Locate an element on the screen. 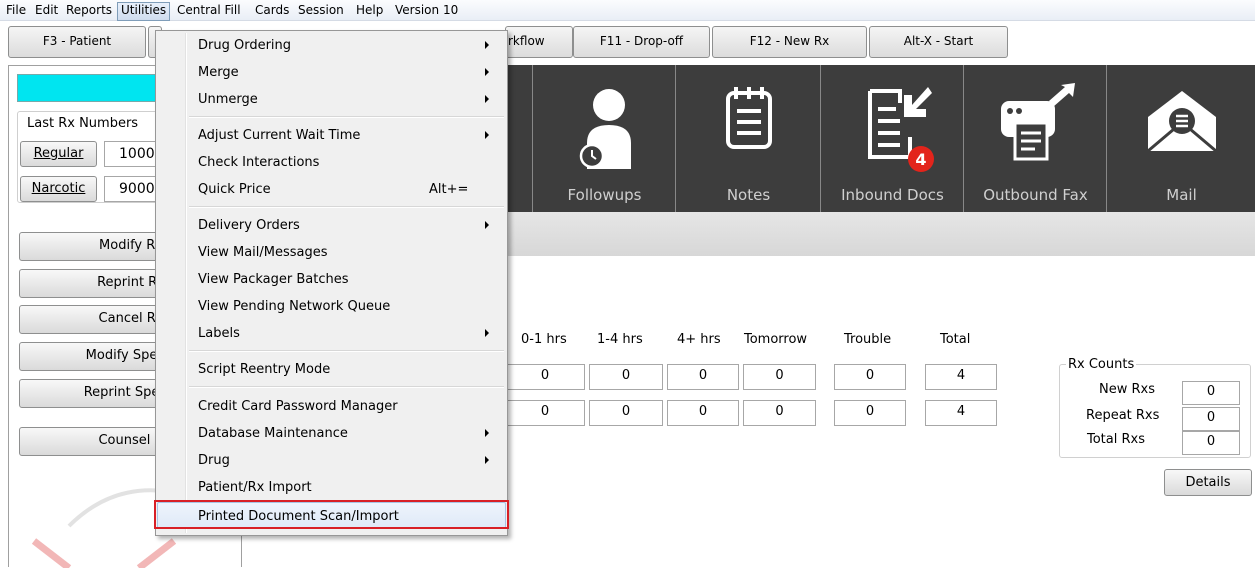 Image resolution: width=1255 pixels, height=568 pixels. menu-cards: Cards is located at coordinates (272, 10).